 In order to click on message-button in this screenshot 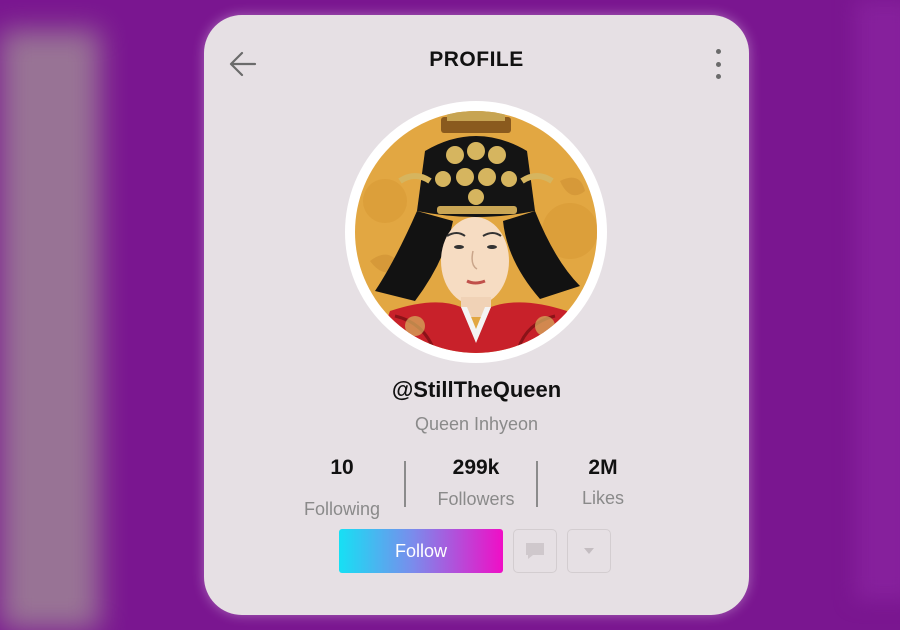, I will do `click(535, 551)`.